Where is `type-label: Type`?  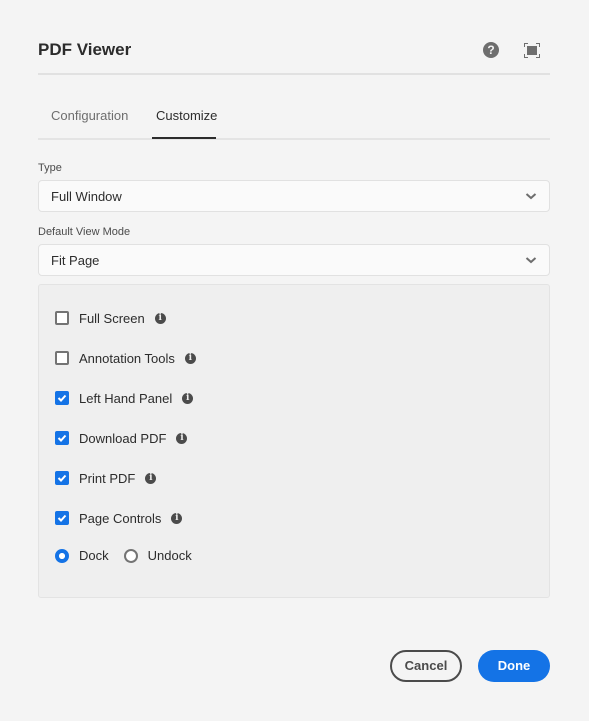
type-label: Type is located at coordinates (50, 168).